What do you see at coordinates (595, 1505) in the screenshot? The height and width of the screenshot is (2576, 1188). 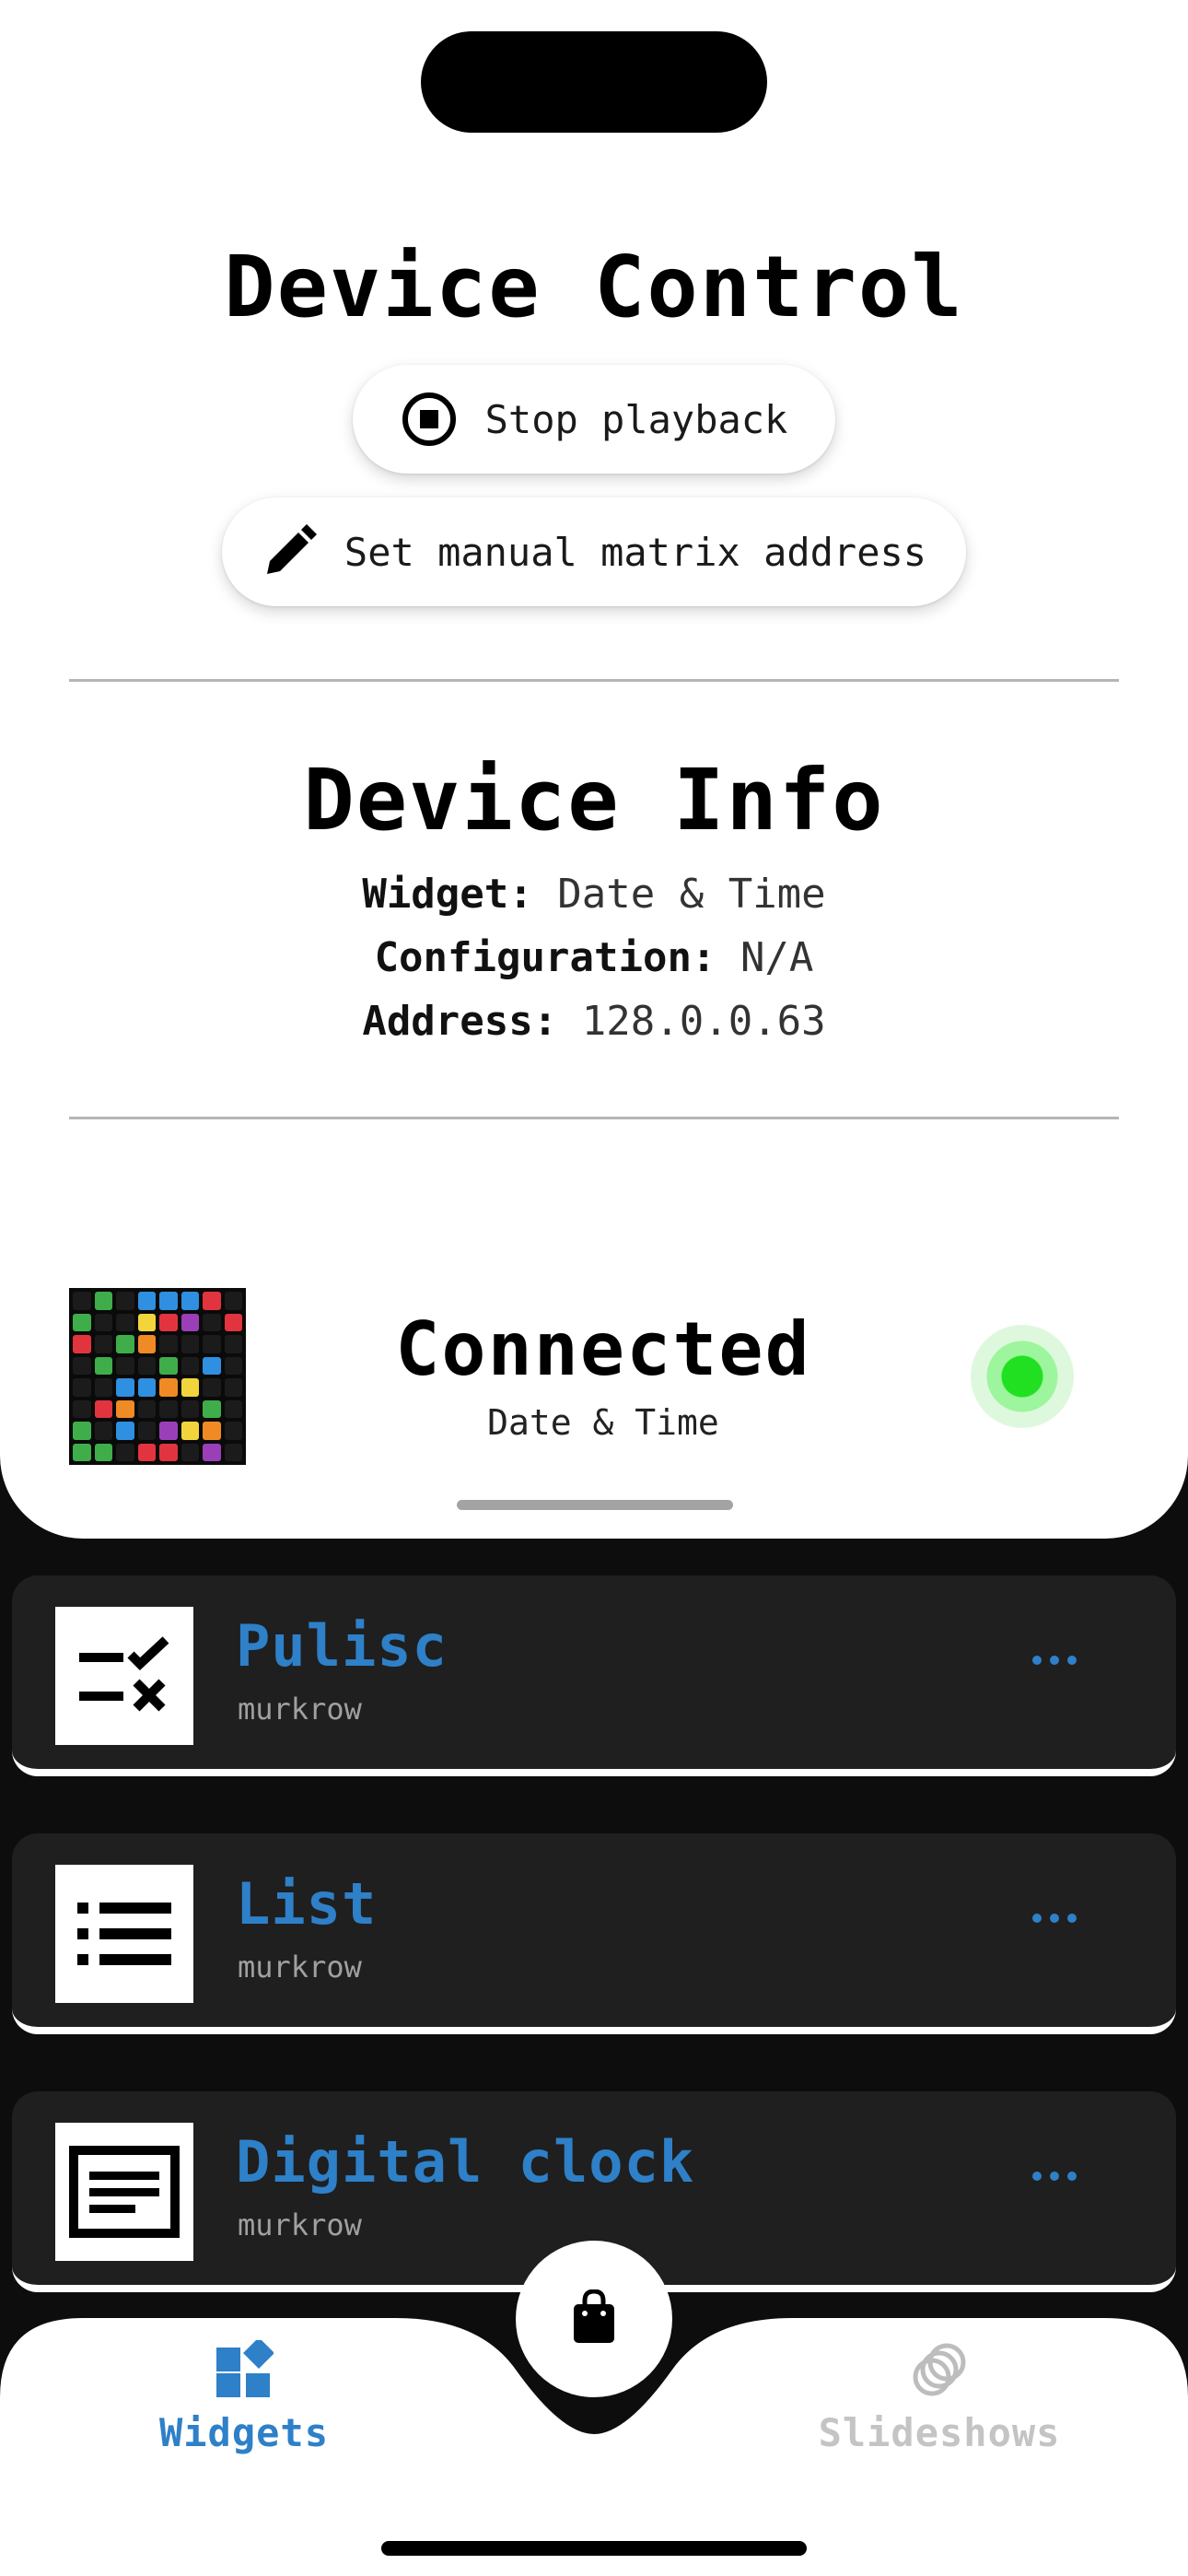 I see `sheet-drag-handle` at bounding box center [595, 1505].